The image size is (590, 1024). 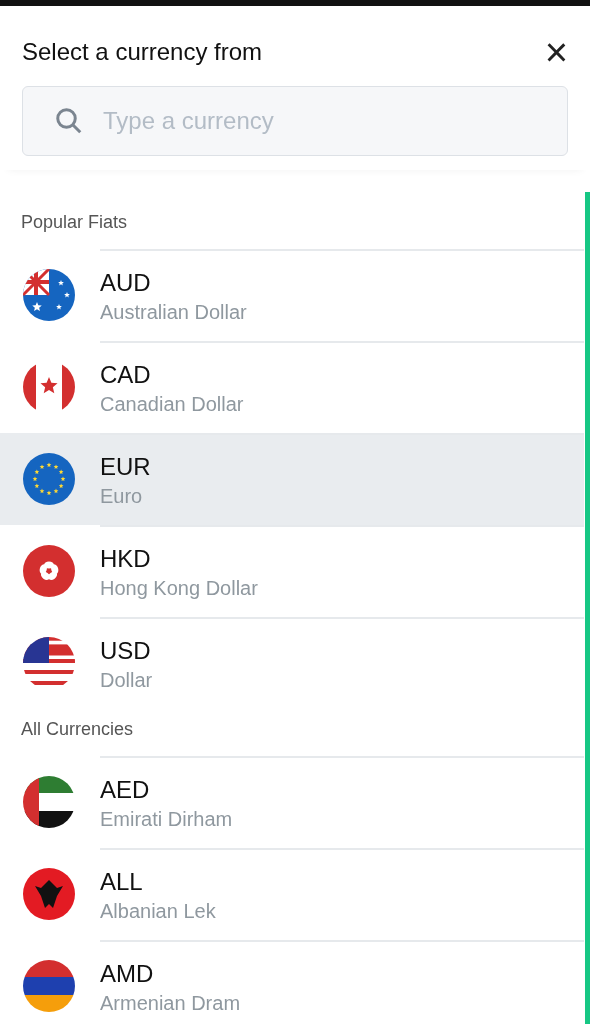 What do you see at coordinates (127, 680) in the screenshot?
I see `currency-name: Dollar` at bounding box center [127, 680].